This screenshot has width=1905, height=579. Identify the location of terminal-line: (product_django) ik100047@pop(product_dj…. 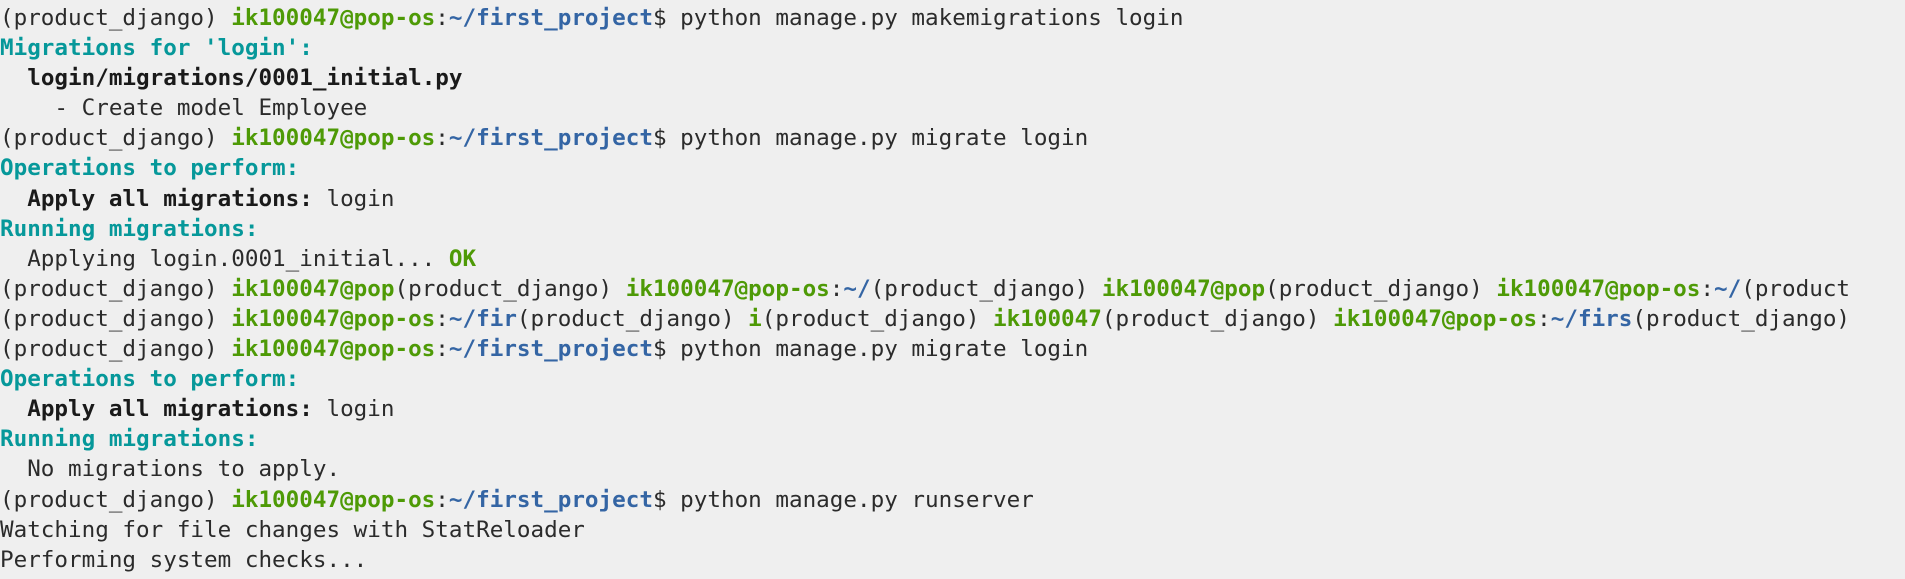
(952, 289).